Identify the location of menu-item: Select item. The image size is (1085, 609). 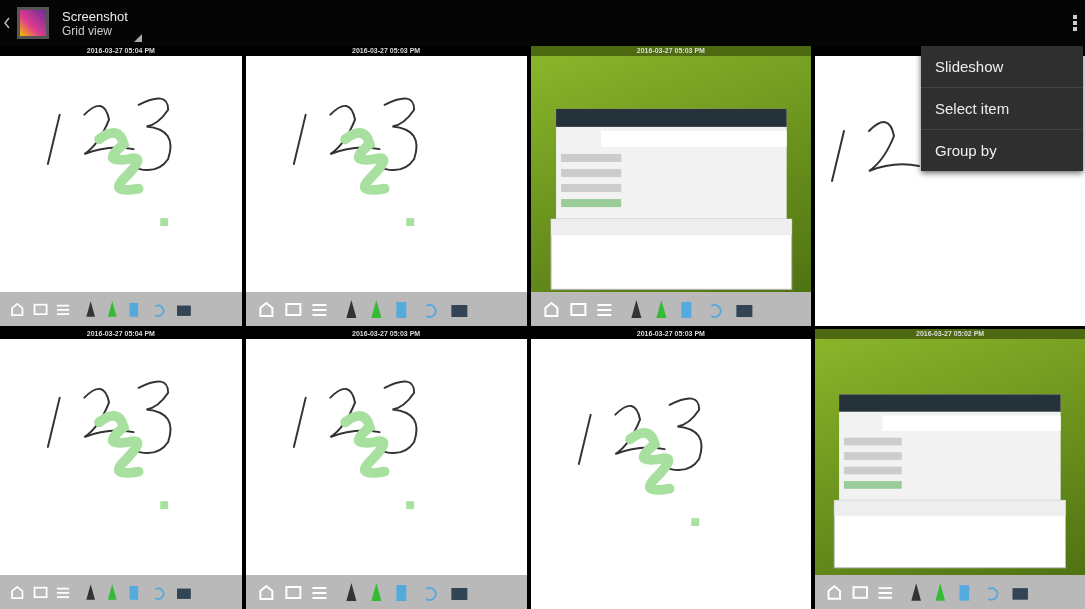
(1002, 108).